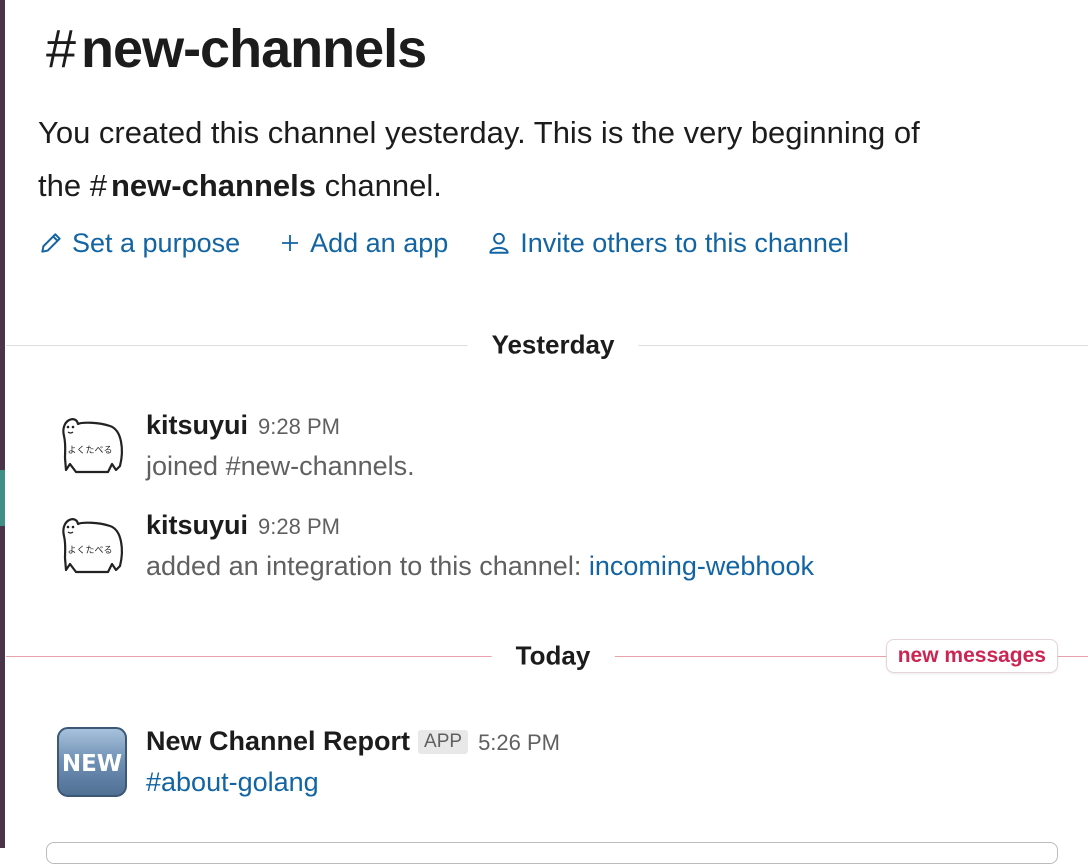  I want to click on invite-link: Invite others to this channel, so click(667, 243).